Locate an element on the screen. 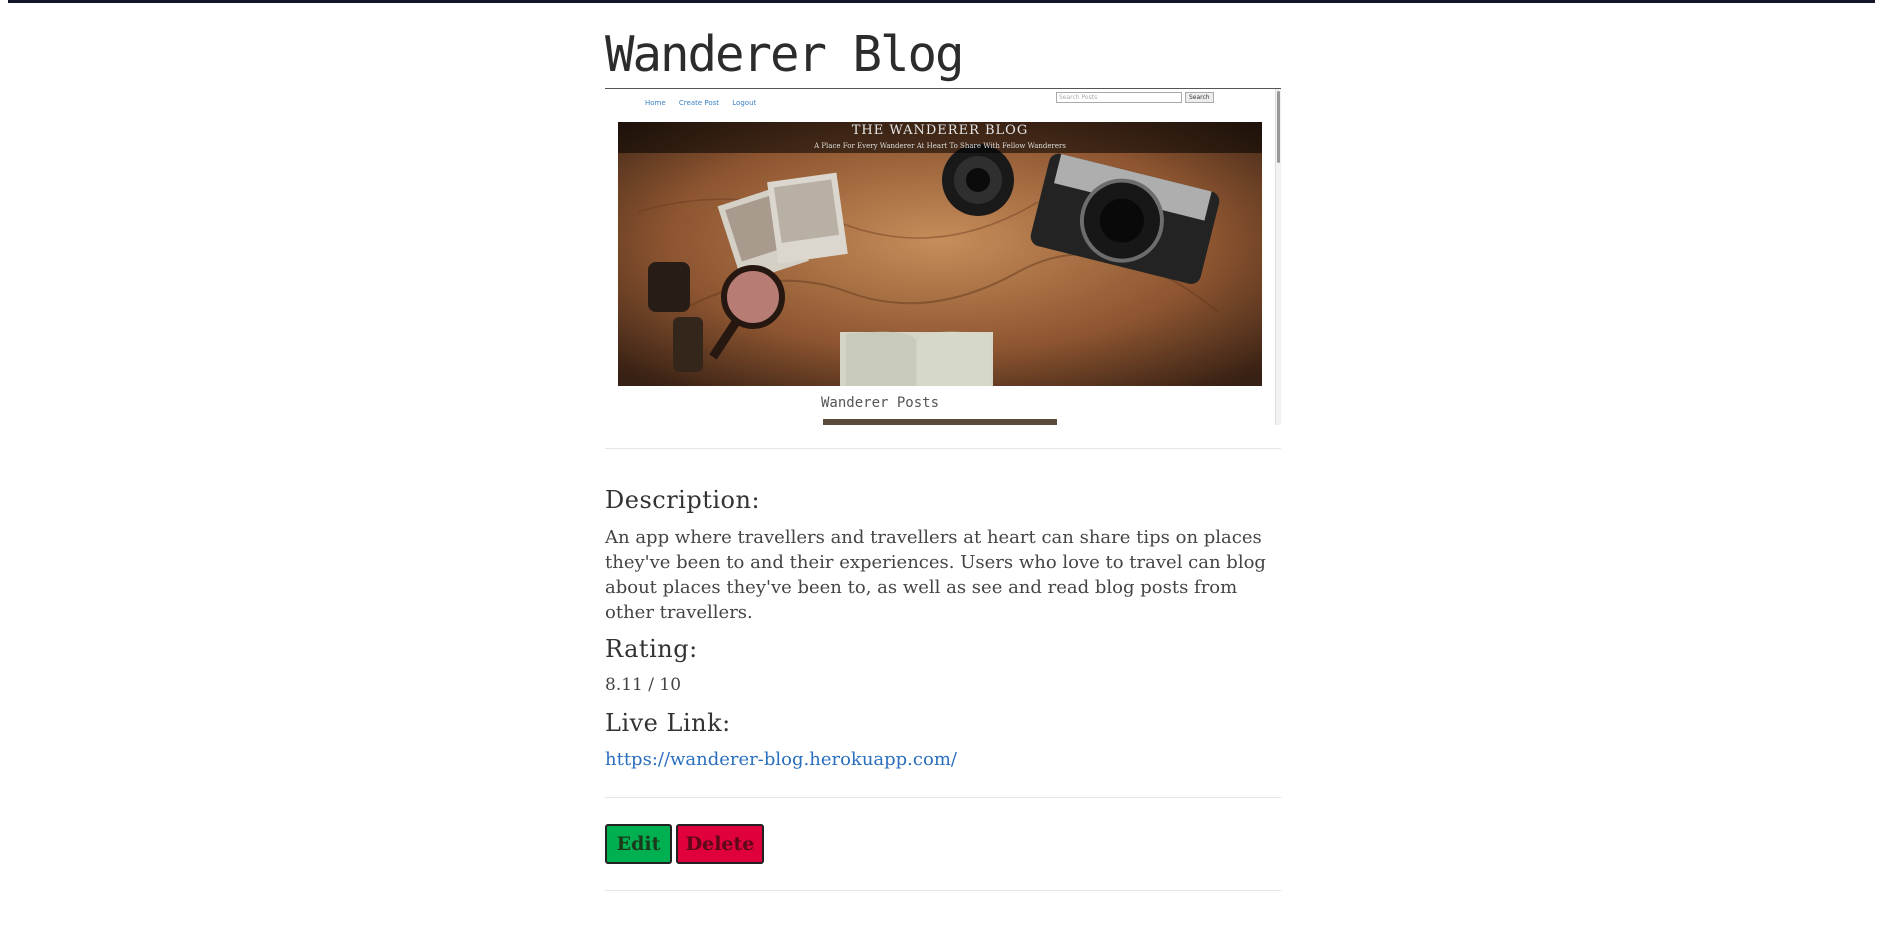  preview-nav: Home Create Post Logout is located at coordinates (706, 103).